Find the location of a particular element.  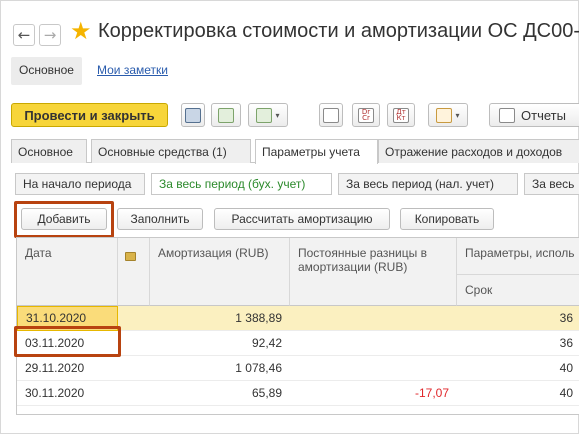

create-based-on-button: ▾ is located at coordinates (268, 115).